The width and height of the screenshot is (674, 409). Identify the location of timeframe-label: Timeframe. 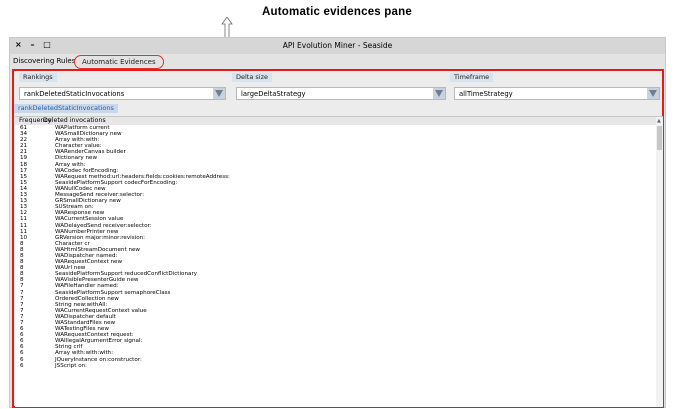
(472, 77).